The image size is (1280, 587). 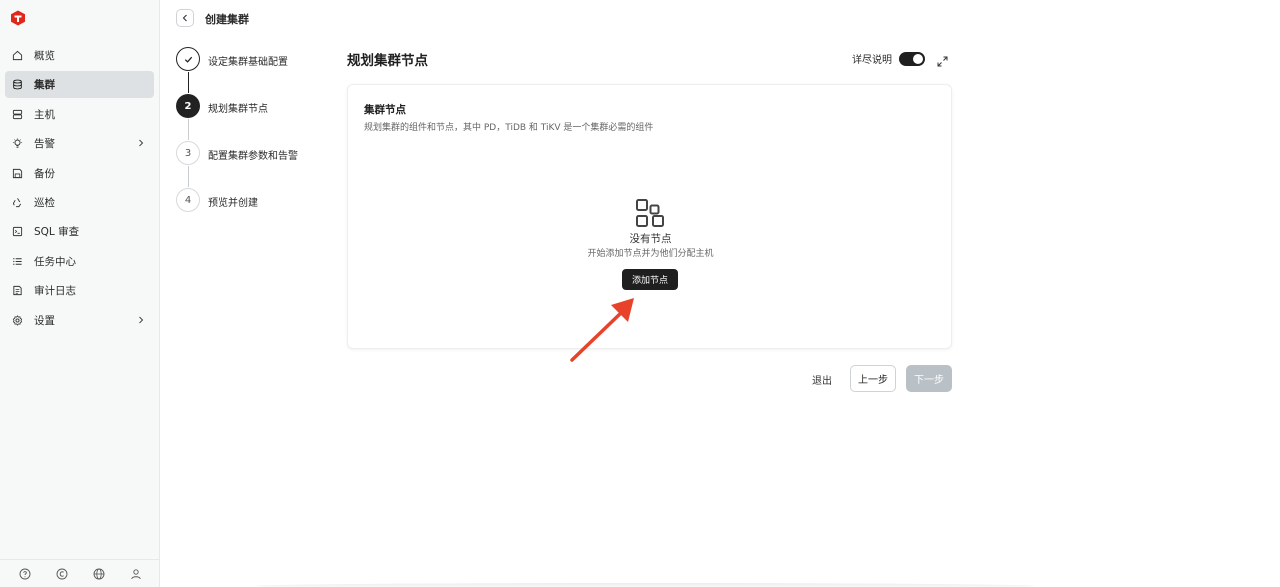 What do you see at coordinates (136, 574) in the screenshot?
I see `user-icon` at bounding box center [136, 574].